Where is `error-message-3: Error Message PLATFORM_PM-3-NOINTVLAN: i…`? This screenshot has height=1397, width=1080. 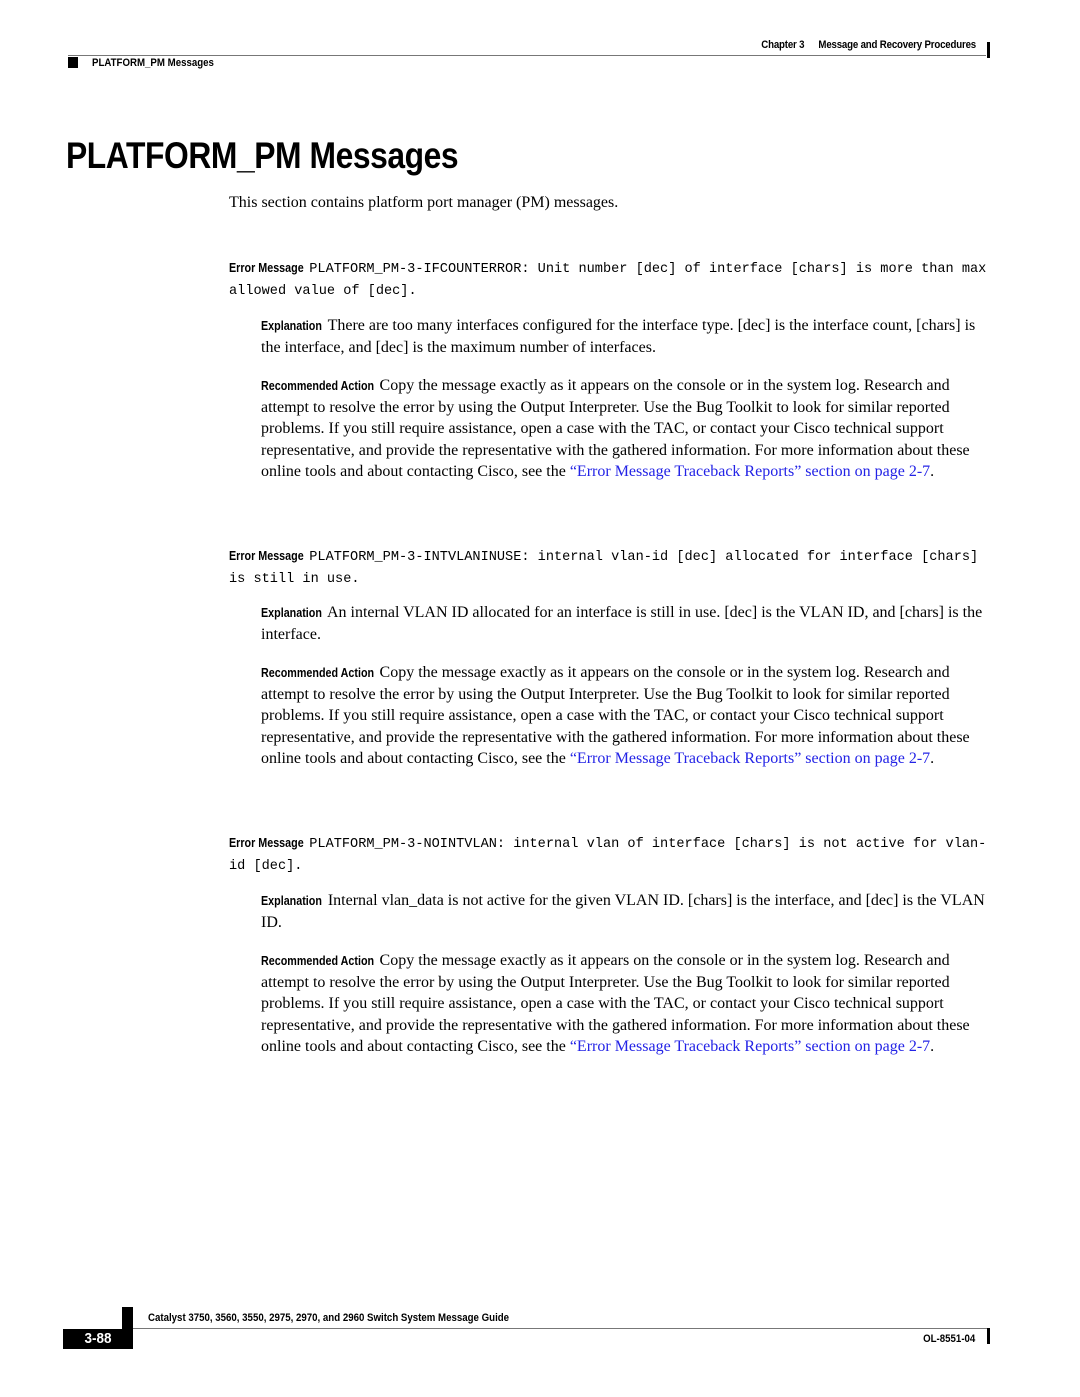
error-message-3: Error Message PLATFORM_PM-3-NOINTVLAN: i… is located at coordinates (614, 855).